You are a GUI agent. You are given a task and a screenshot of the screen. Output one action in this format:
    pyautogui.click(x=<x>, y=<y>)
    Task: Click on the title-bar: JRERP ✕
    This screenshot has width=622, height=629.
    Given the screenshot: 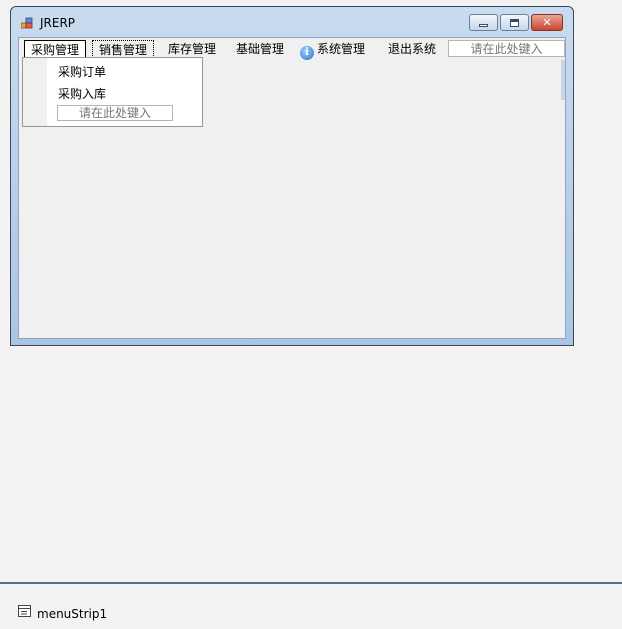 What is the action you would take?
    pyautogui.click(x=292, y=22)
    